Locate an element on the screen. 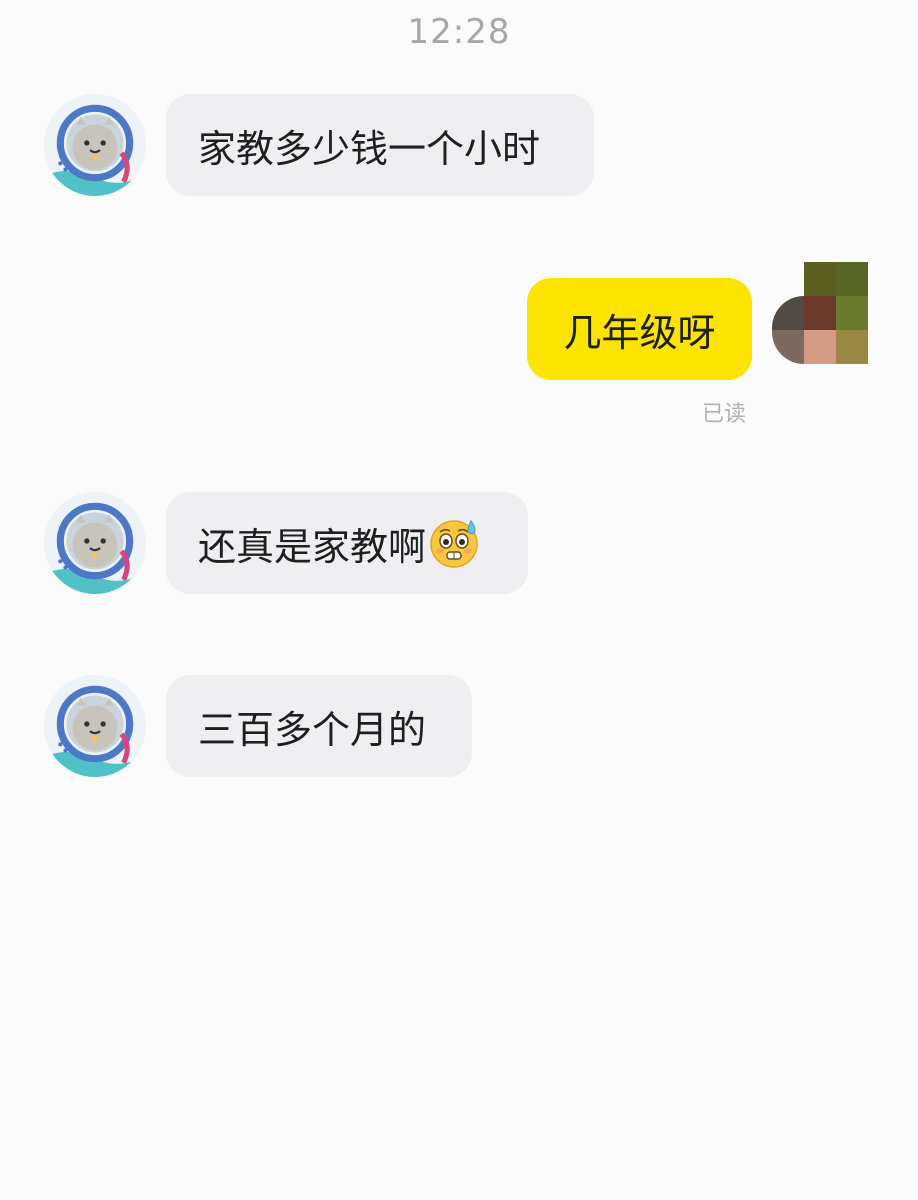 The height and width of the screenshot is (1200, 918). message-bubble-outgoing: 几年级呀 is located at coordinates (639, 329).